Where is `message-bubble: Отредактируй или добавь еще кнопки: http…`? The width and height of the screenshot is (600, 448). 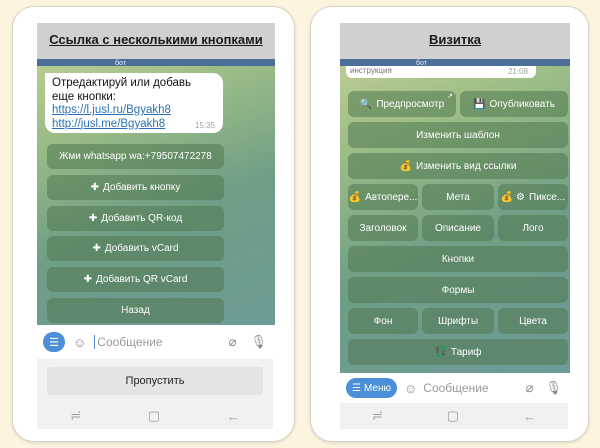
message-bubble: Отредактируй или добавь еще кнопки: http… is located at coordinates (134, 103).